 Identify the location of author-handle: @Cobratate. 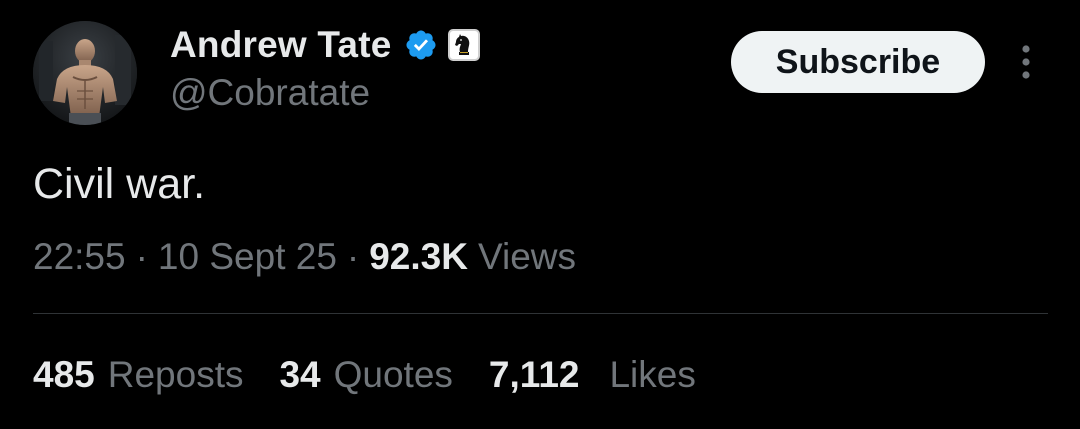
(270, 93).